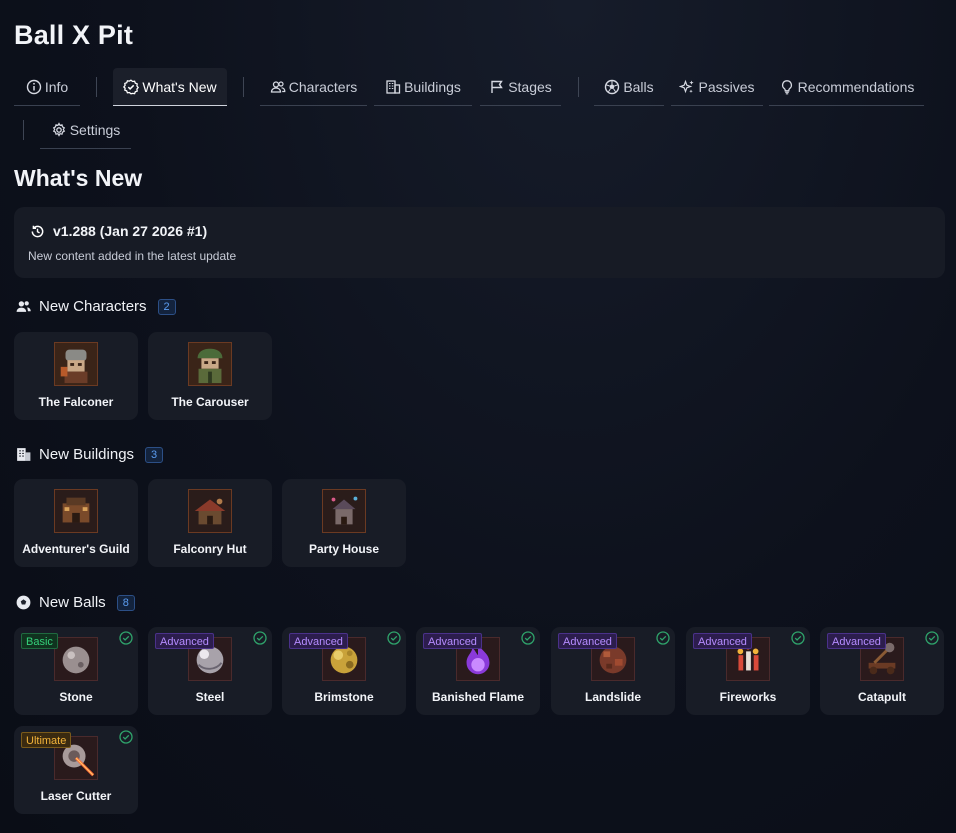 The height and width of the screenshot is (833, 956). What do you see at coordinates (748, 671) in the screenshot?
I see `ball-card: Advanced Fireworks` at bounding box center [748, 671].